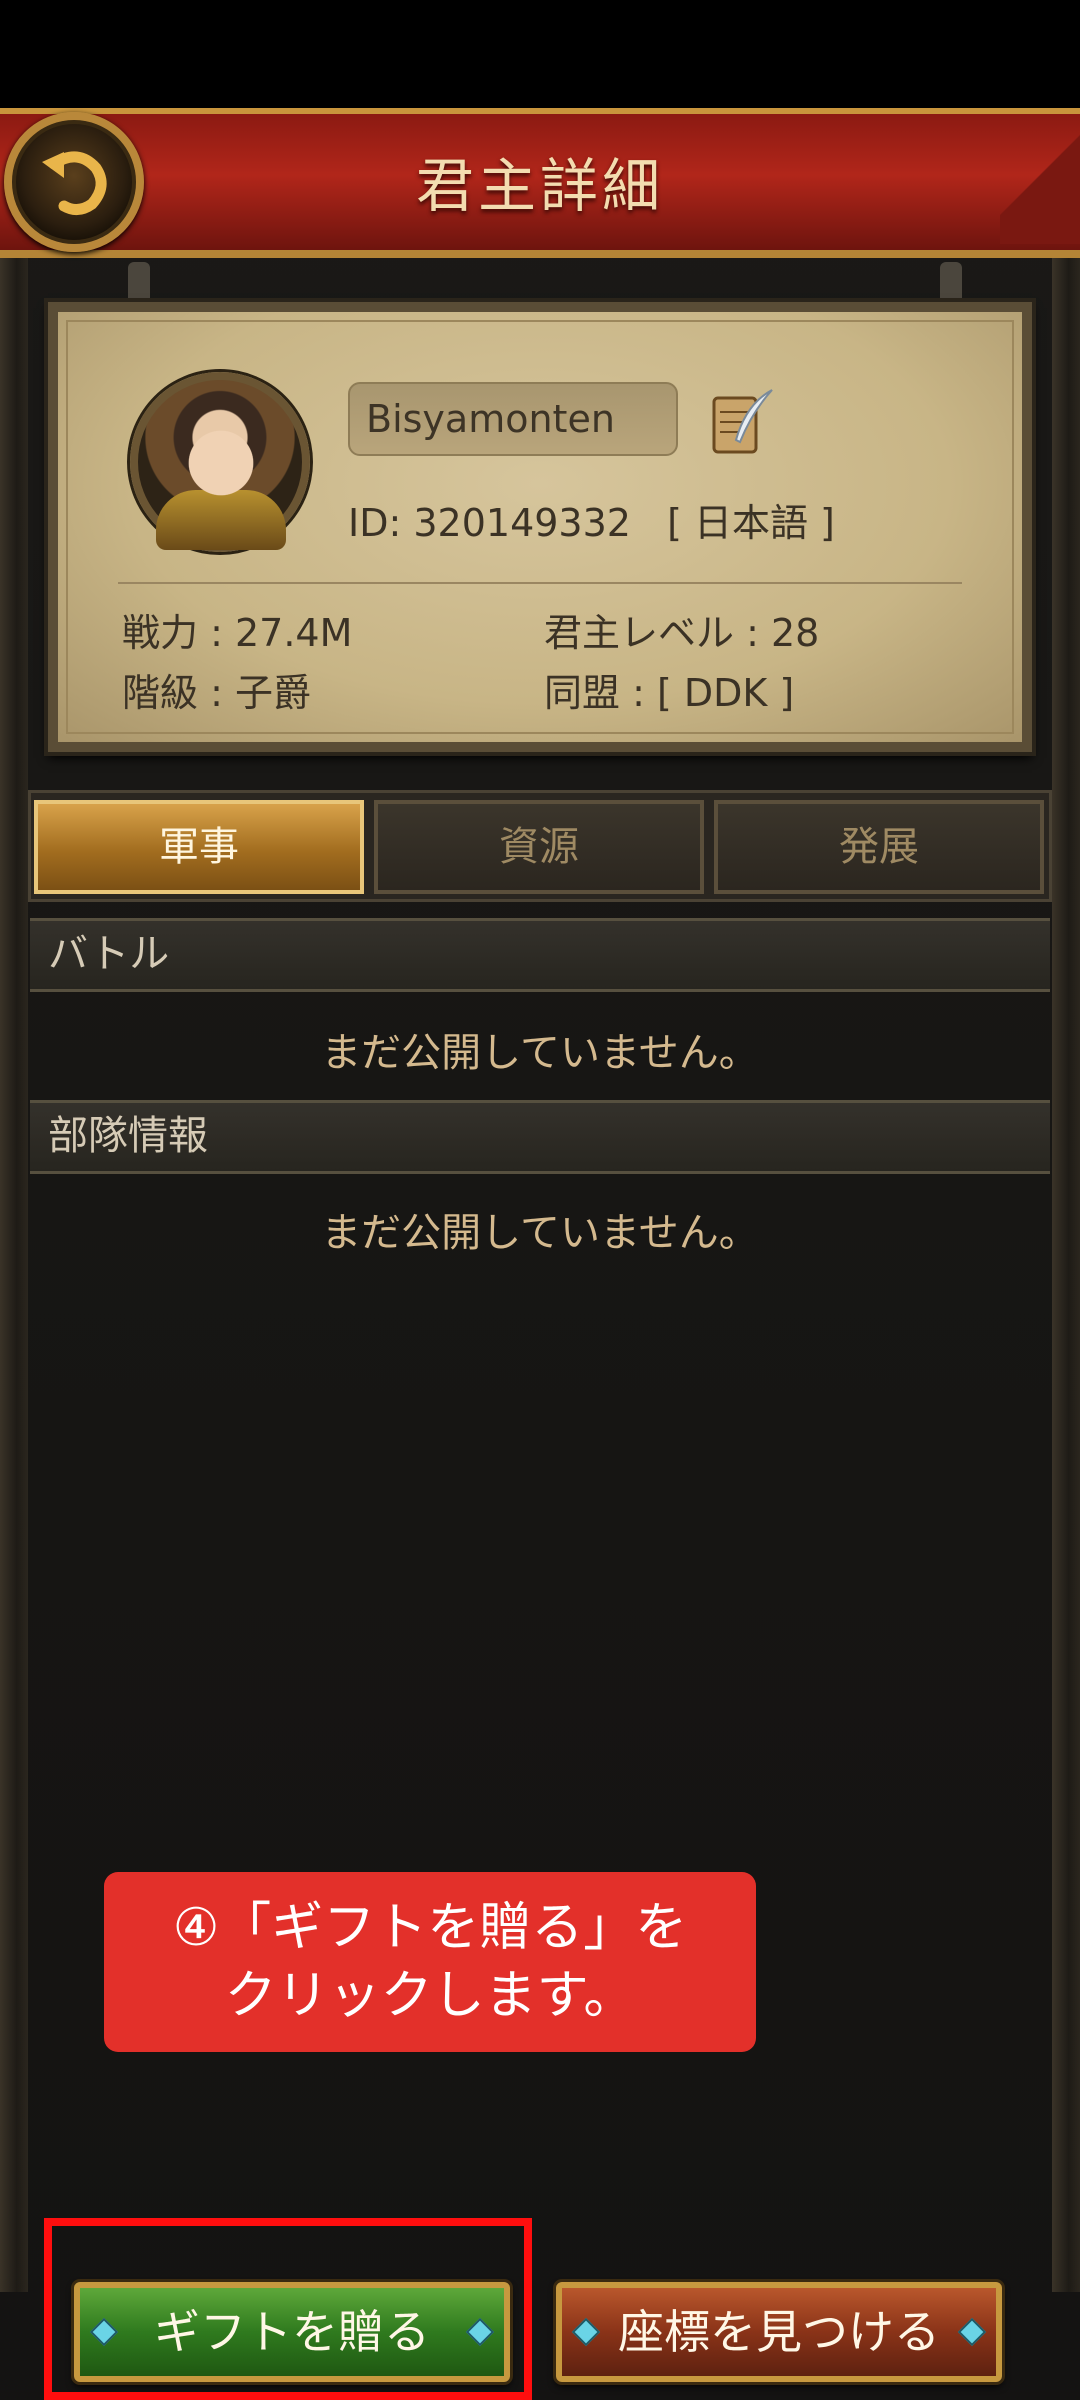  Describe the element at coordinates (682, 633) in the screenshot. I see `lord-level-stat: 君主レベル : 28` at that location.